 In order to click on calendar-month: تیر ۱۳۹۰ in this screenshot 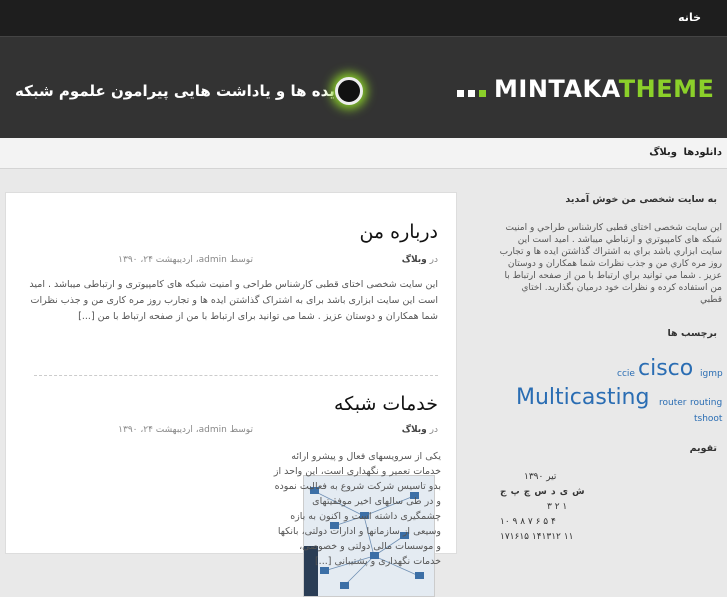, I will do `click(540, 477)`.